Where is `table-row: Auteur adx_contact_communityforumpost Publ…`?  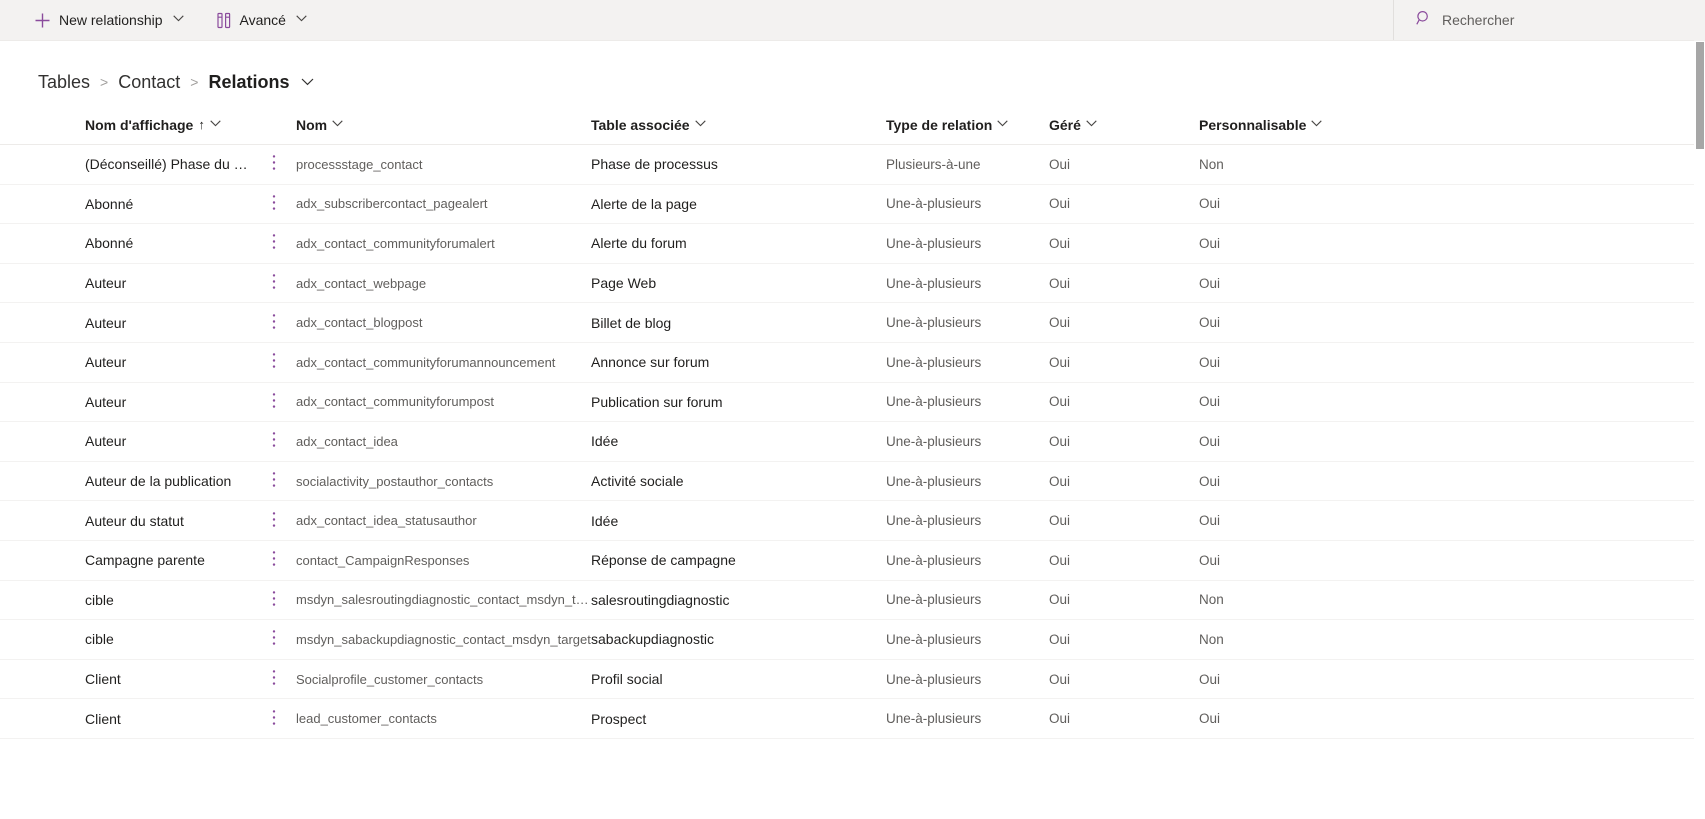 table-row: Auteur adx_contact_communityforumpost Publ… is located at coordinates (852, 403).